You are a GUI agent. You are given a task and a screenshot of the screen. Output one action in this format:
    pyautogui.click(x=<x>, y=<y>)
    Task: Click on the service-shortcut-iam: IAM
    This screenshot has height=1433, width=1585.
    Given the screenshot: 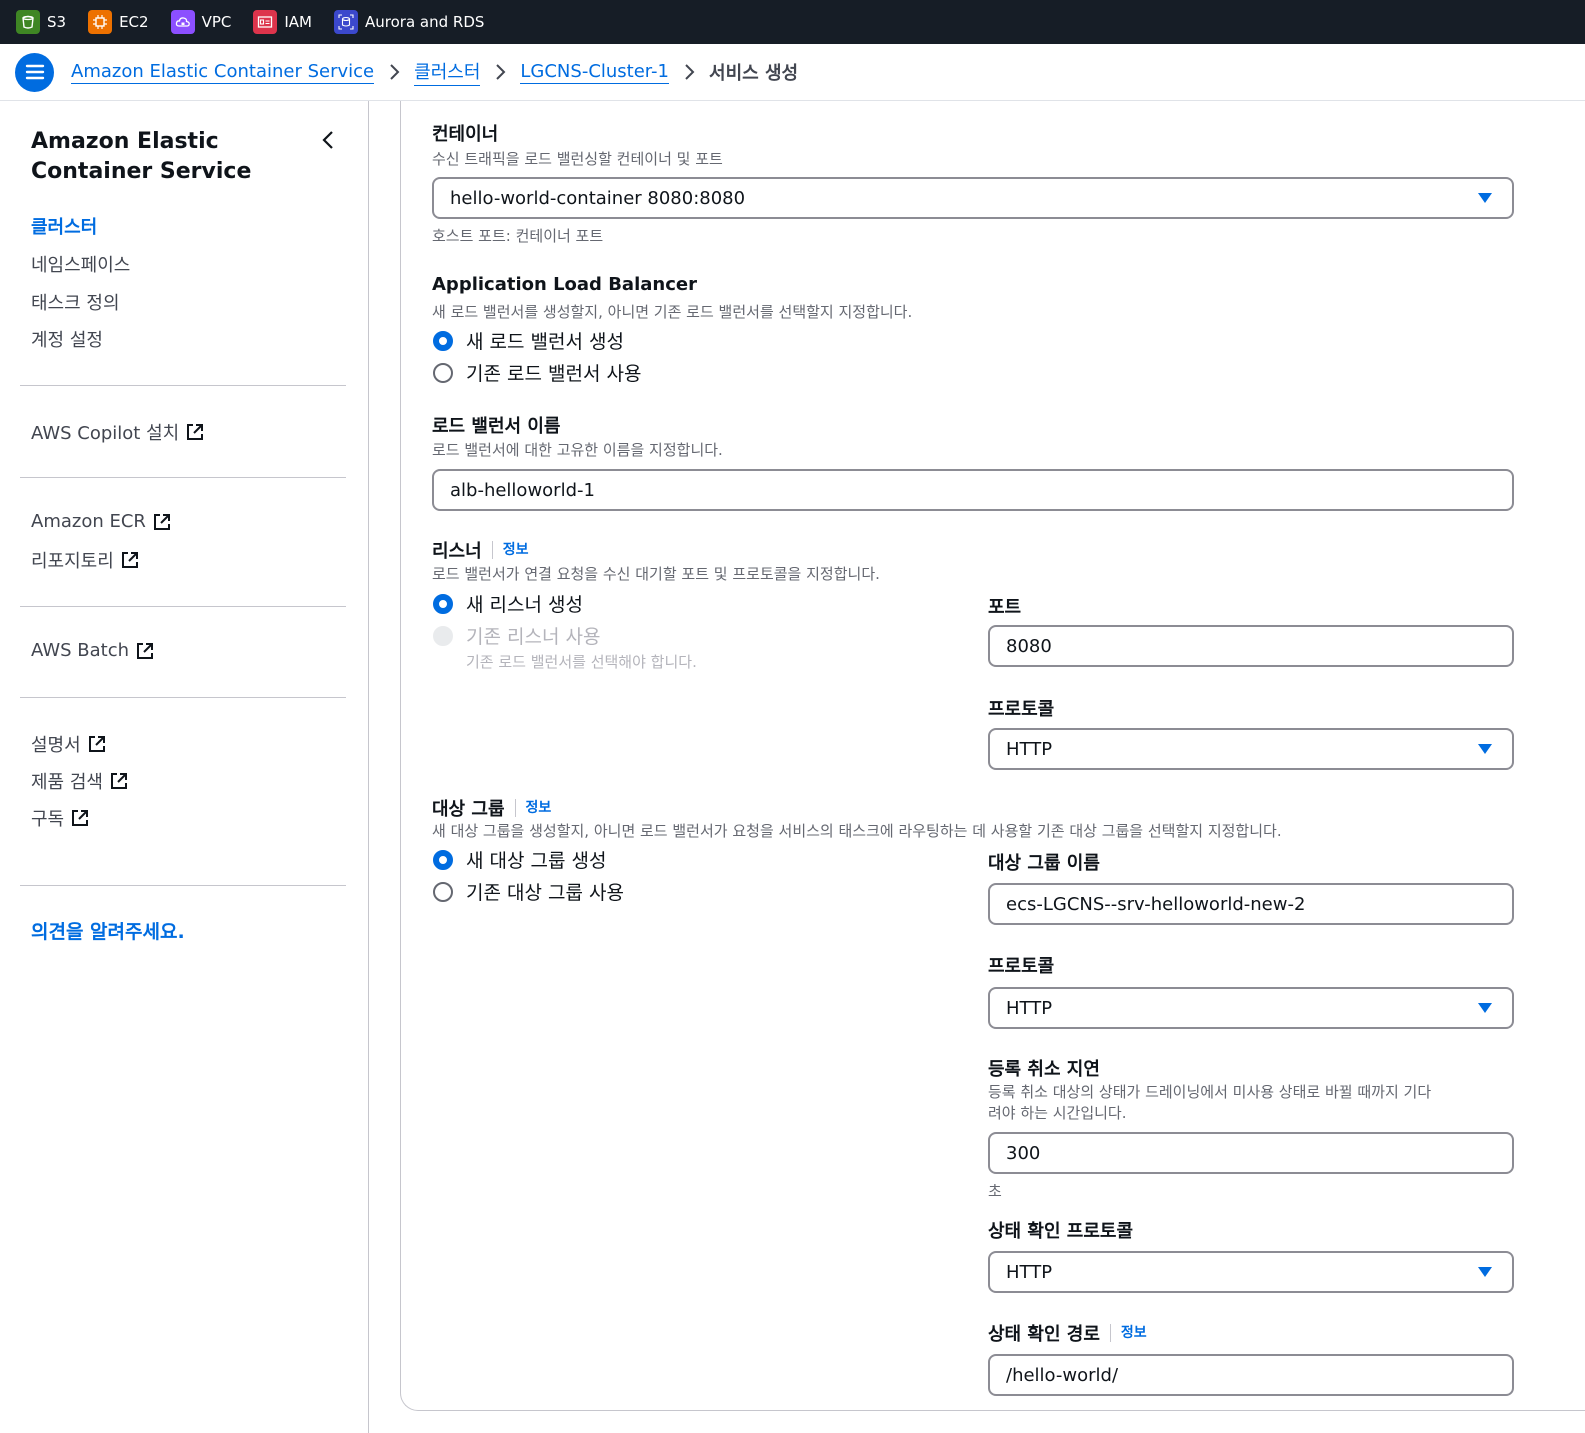 What is the action you would take?
    pyautogui.click(x=282, y=22)
    